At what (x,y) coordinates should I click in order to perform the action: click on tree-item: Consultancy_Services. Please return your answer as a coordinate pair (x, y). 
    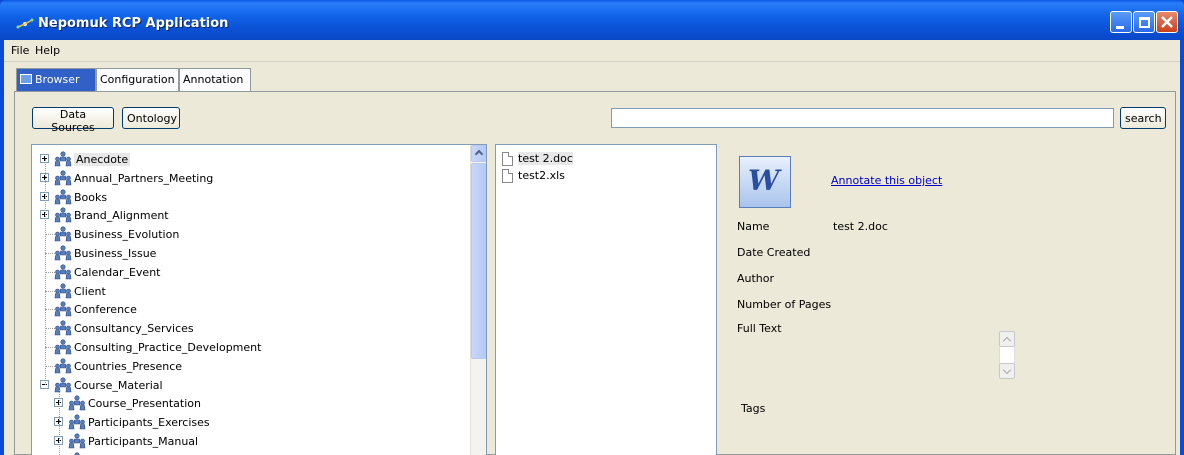
    Looking at the image, I should click on (247, 328).